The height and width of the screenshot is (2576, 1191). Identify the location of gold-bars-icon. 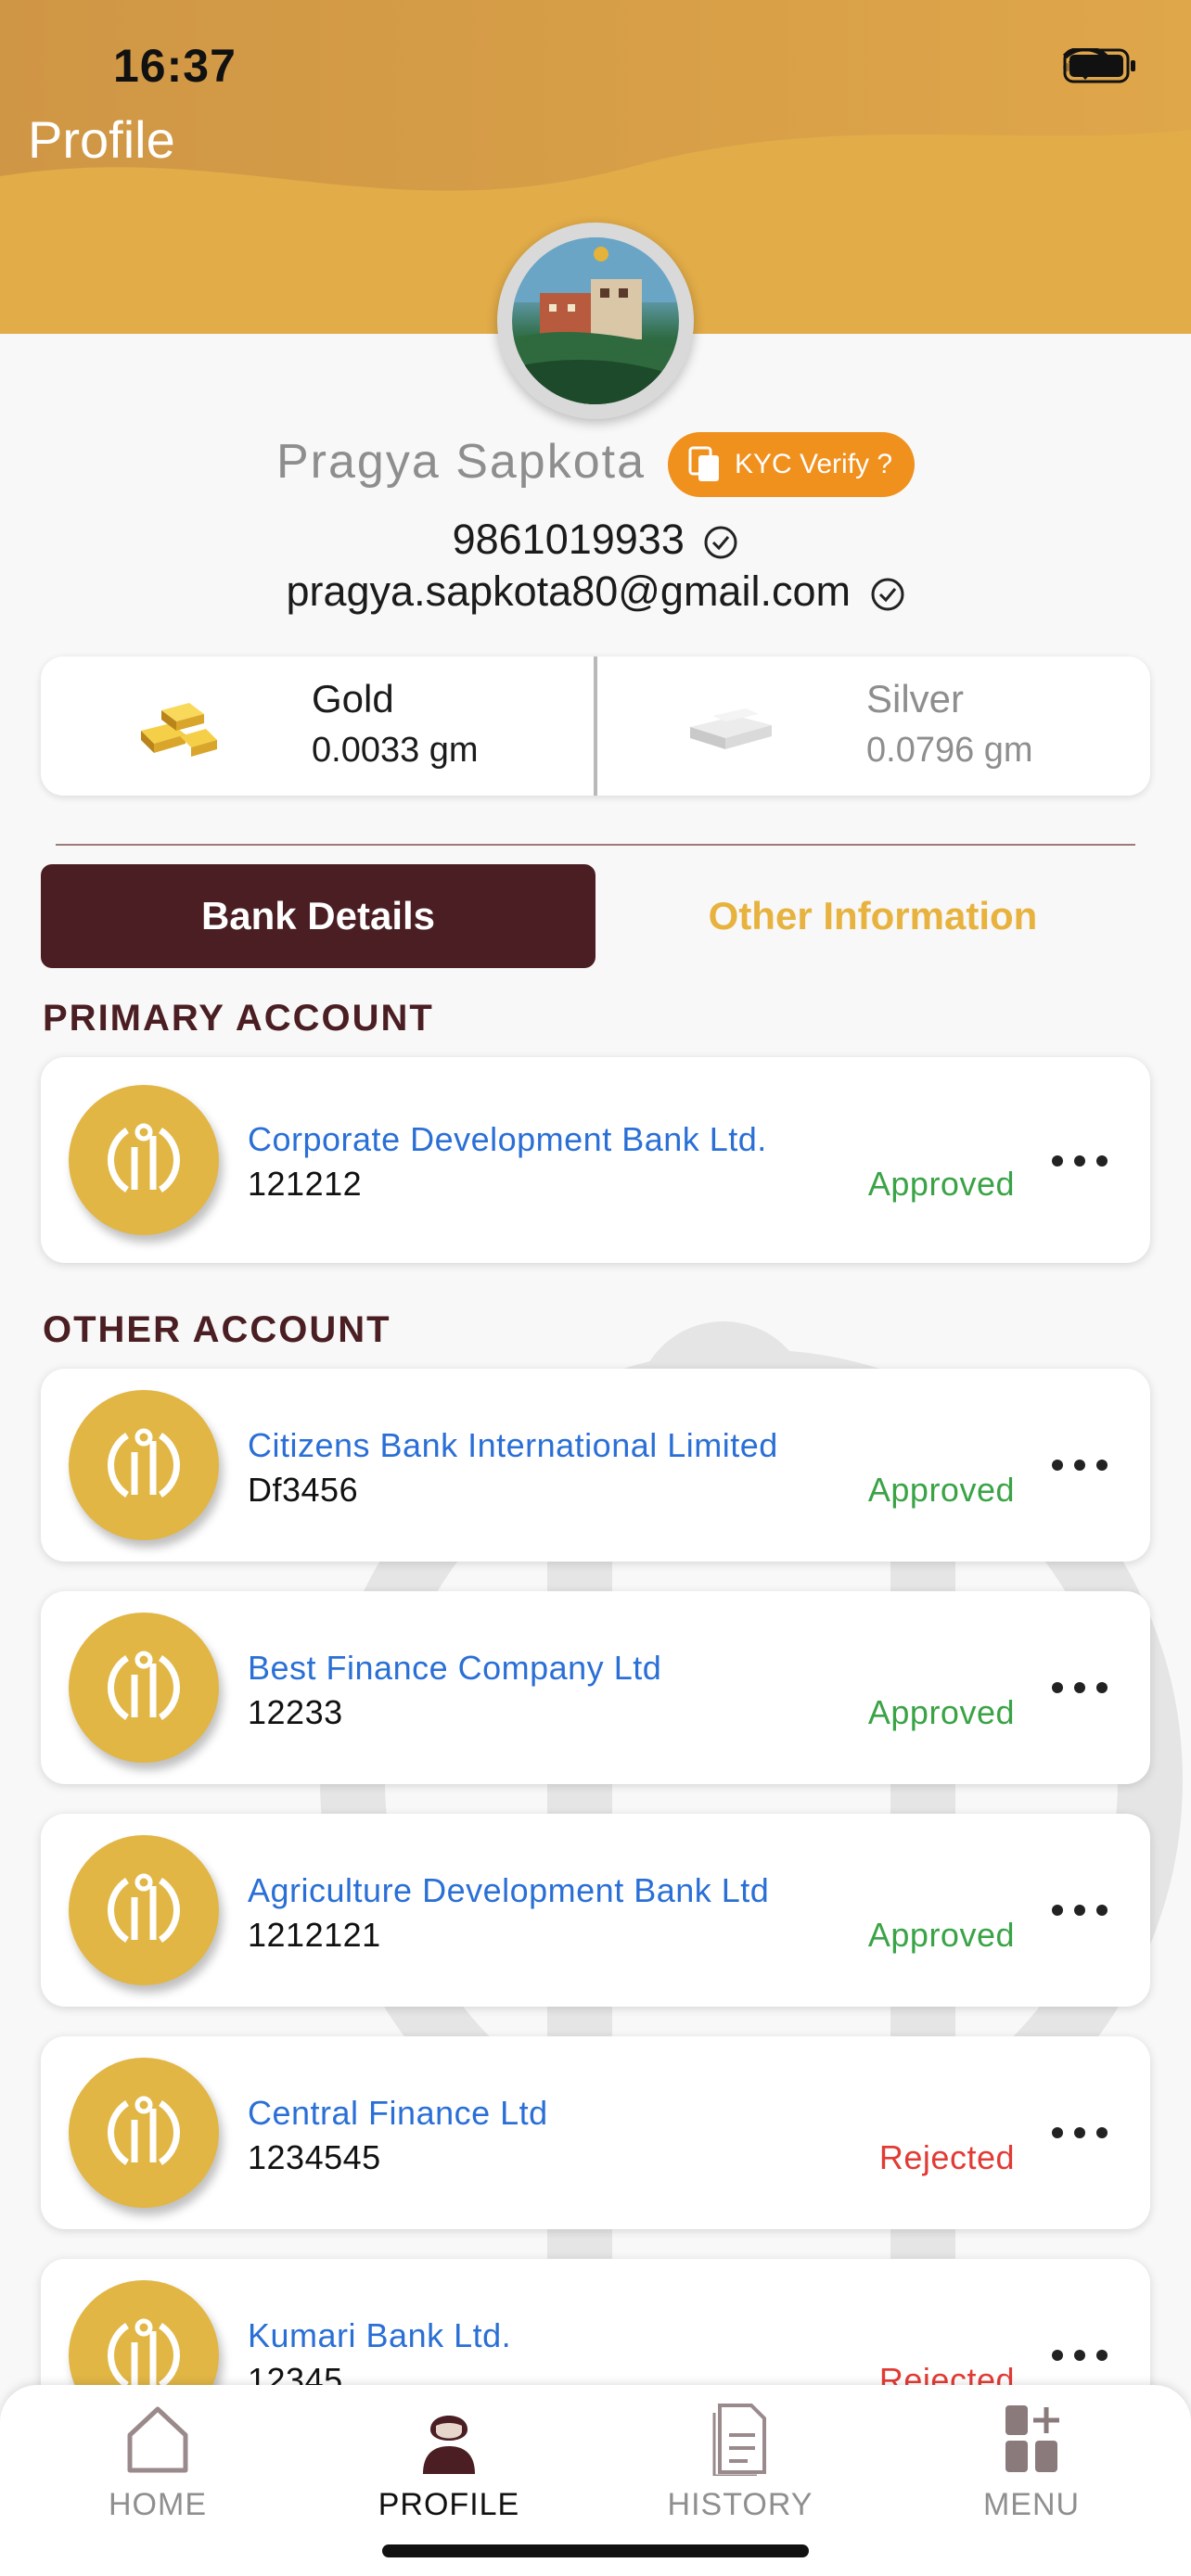
(179, 730).